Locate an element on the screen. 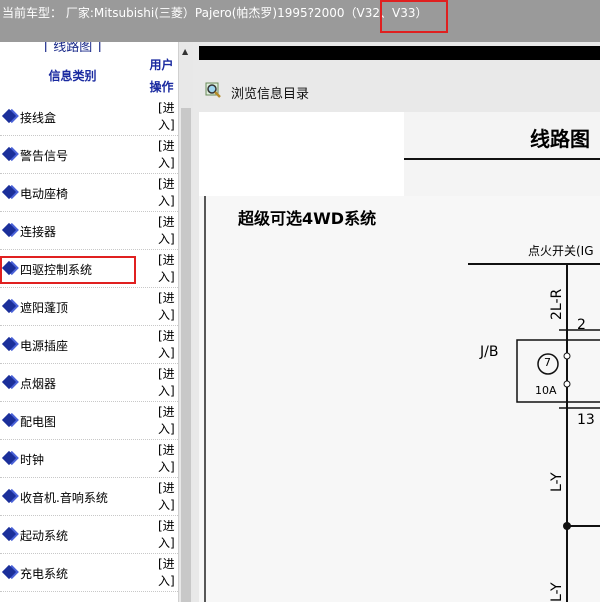 This screenshot has height=602, width=600. column-header-ops-line1: 用户 is located at coordinates (161, 65).